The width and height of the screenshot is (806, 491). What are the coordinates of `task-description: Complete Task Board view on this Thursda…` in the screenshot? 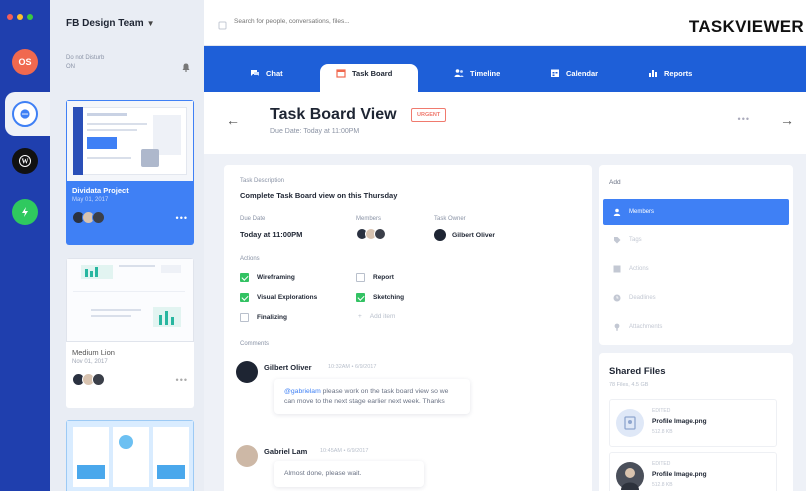 It's located at (319, 195).